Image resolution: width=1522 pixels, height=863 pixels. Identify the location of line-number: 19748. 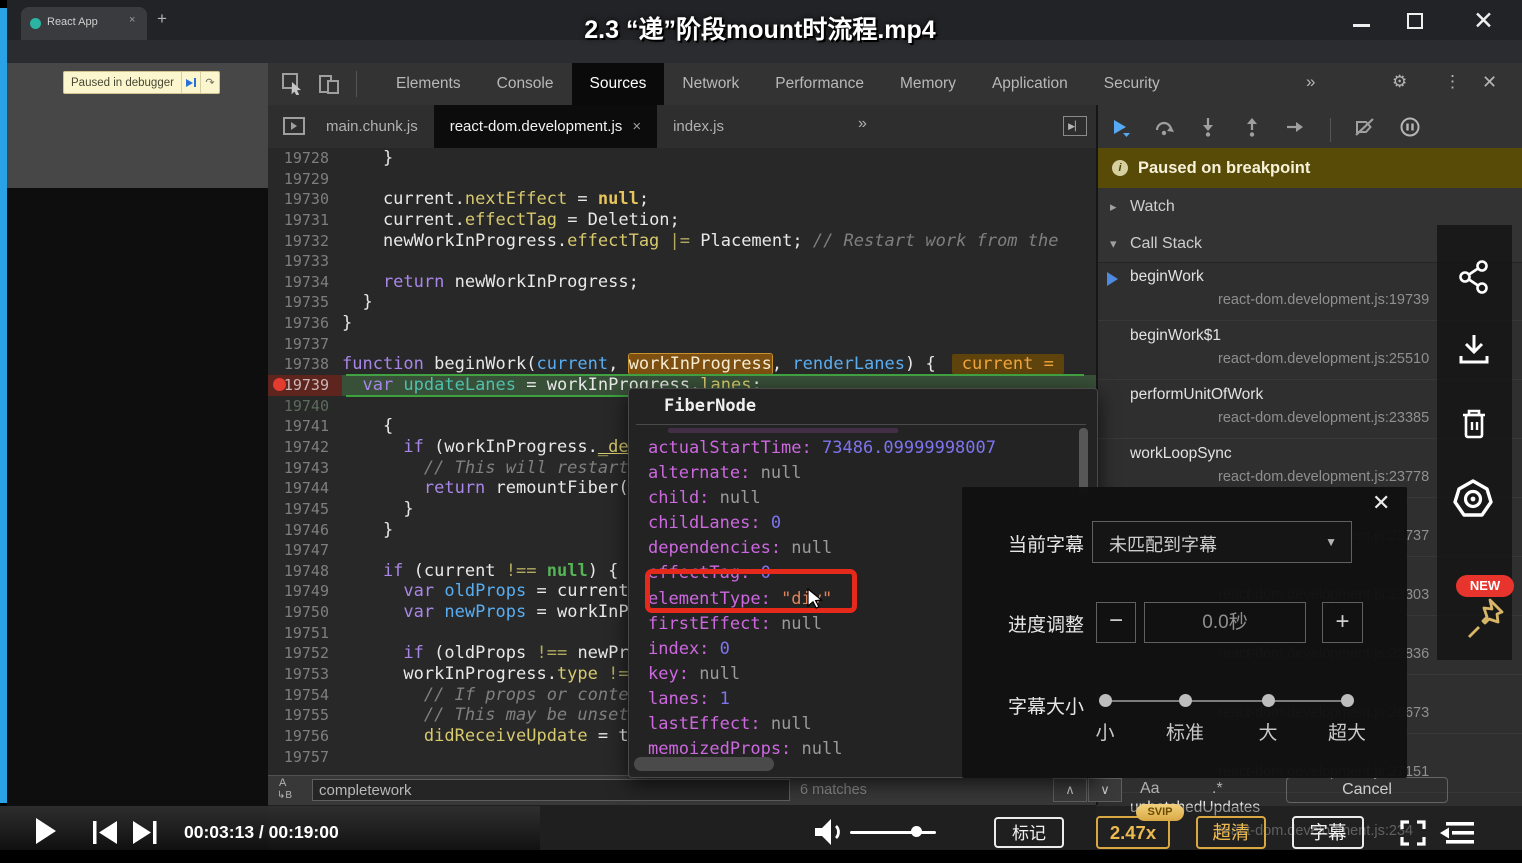
(305, 571).